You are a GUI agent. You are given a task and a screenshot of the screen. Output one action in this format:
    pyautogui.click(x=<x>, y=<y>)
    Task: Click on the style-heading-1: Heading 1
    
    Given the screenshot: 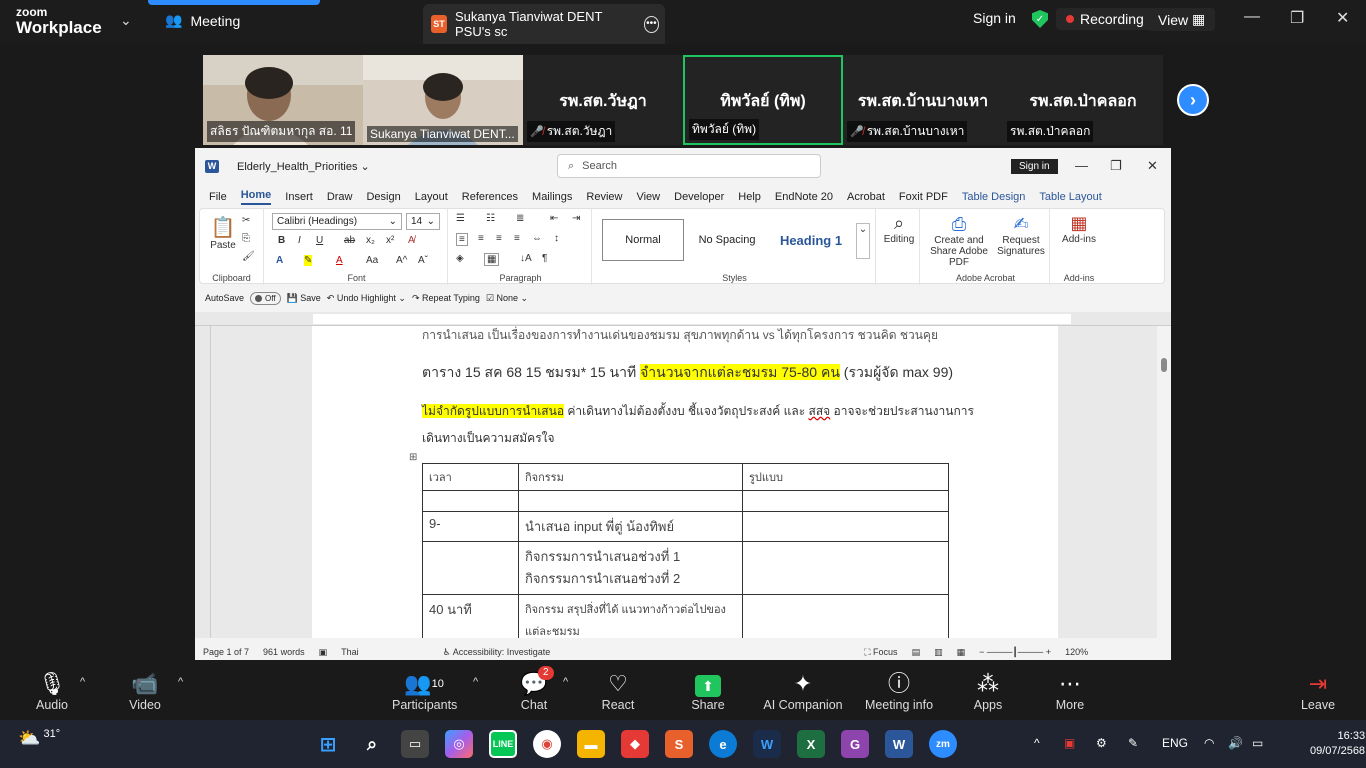 What is the action you would take?
    pyautogui.click(x=811, y=240)
    